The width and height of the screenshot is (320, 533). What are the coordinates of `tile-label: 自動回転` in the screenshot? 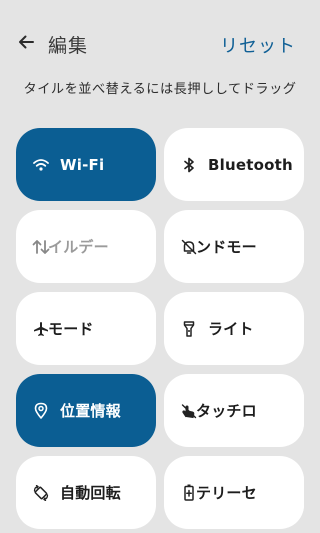 It's located at (90, 493).